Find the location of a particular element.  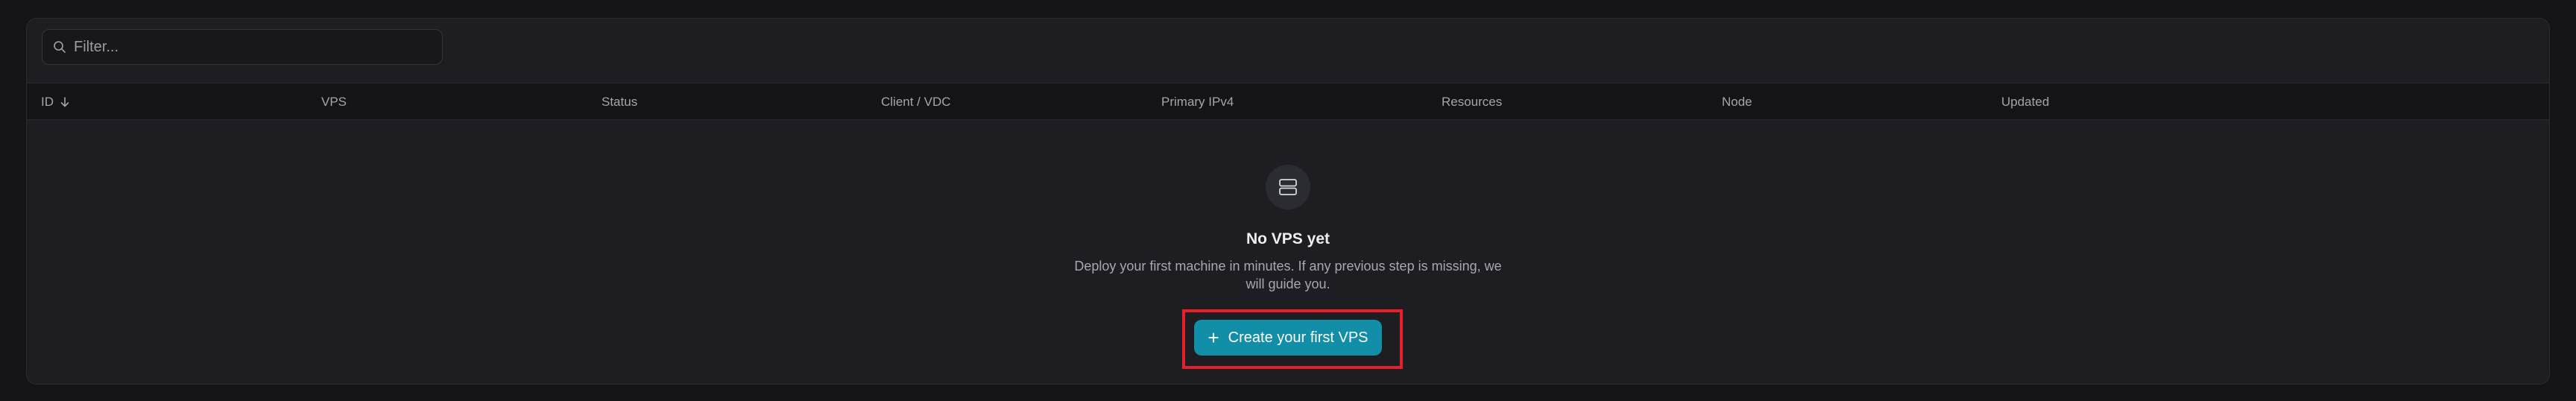

column-header-client-vdc: Client / VDC is located at coordinates (916, 102).